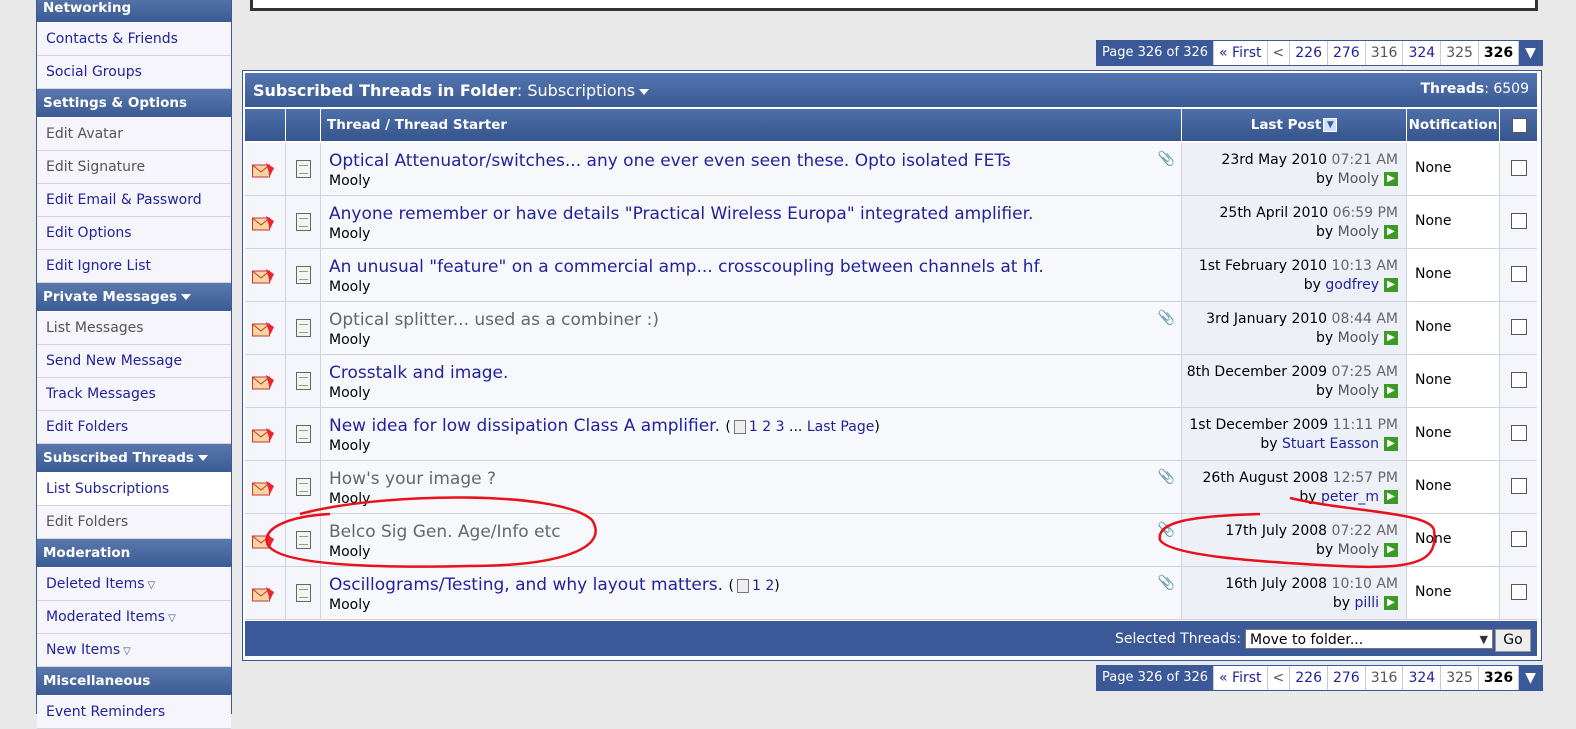 The width and height of the screenshot is (1576, 729). What do you see at coordinates (1330, 125) in the screenshot?
I see `sort-desc-icon: ▼` at bounding box center [1330, 125].